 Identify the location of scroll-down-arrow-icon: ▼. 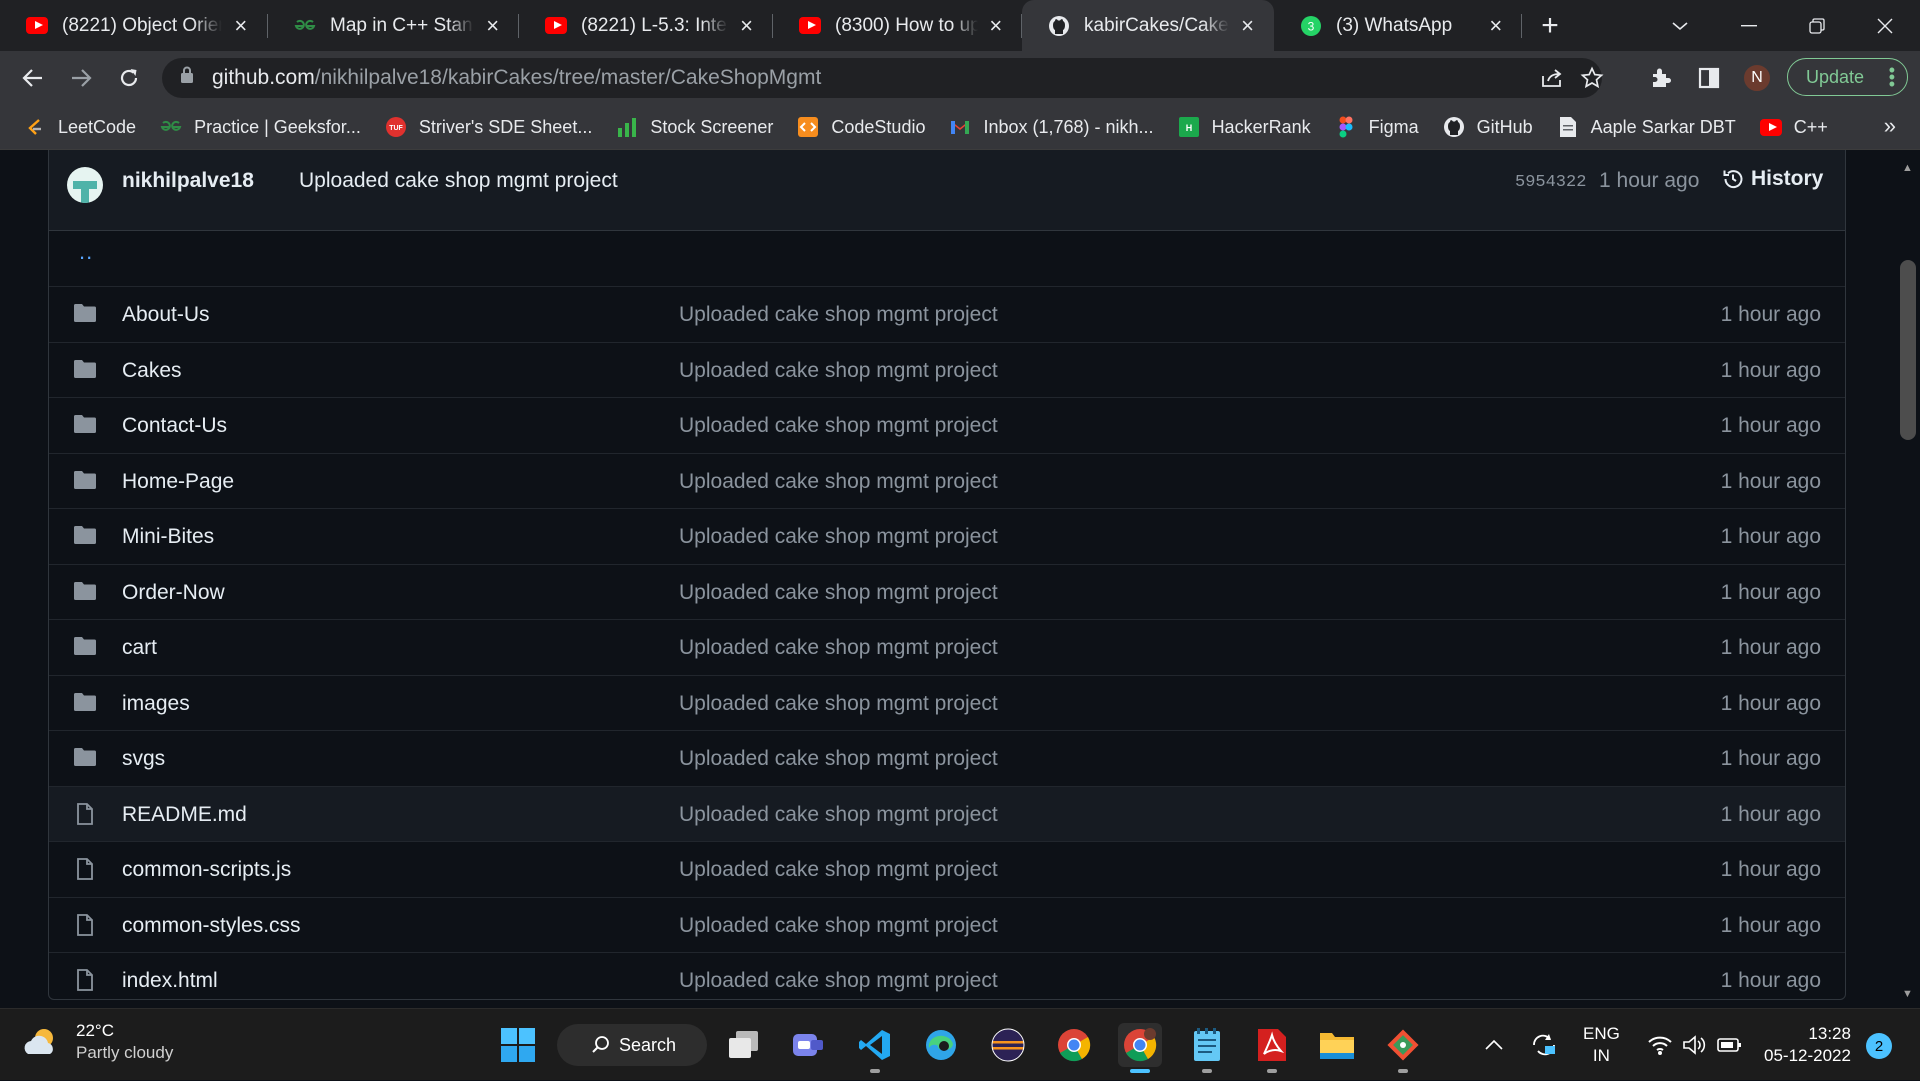
(1907, 994).